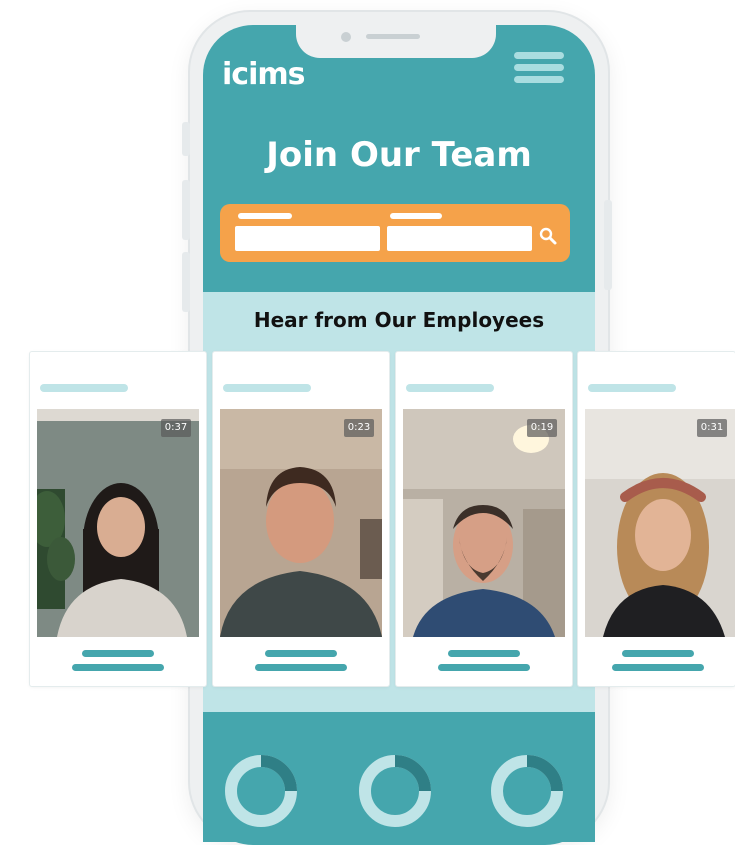 Image resolution: width=735 pixels, height=845 pixels. What do you see at coordinates (307, 238) in the screenshot?
I see `keyword-input` at bounding box center [307, 238].